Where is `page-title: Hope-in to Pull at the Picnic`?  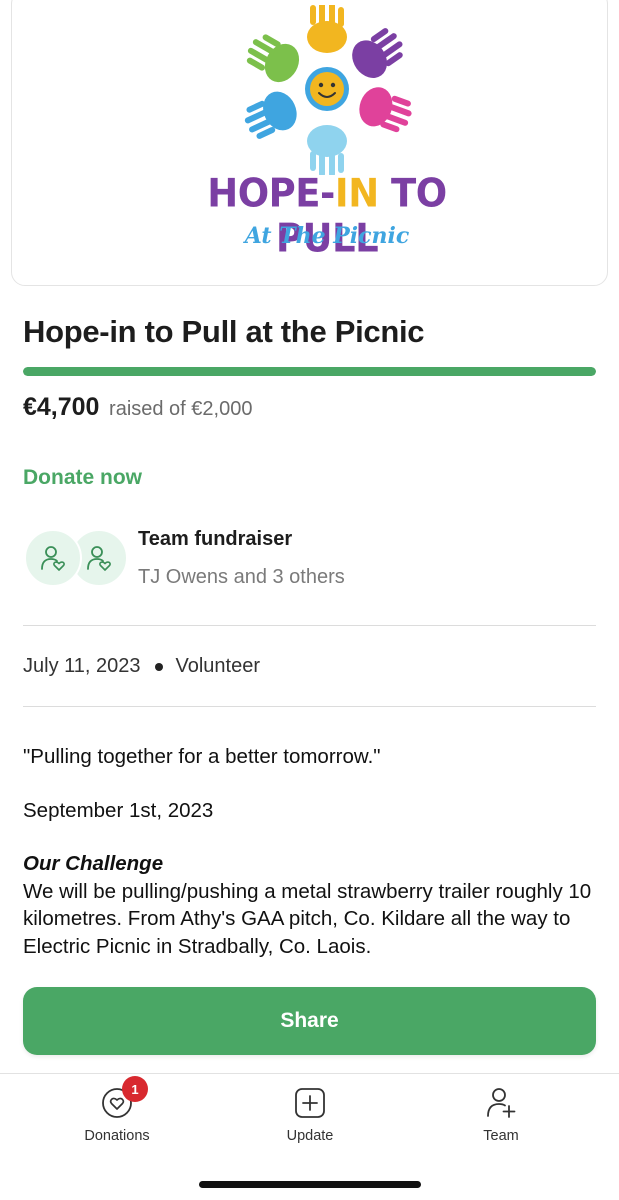
page-title: Hope-in to Pull at the Picnic is located at coordinates (224, 331).